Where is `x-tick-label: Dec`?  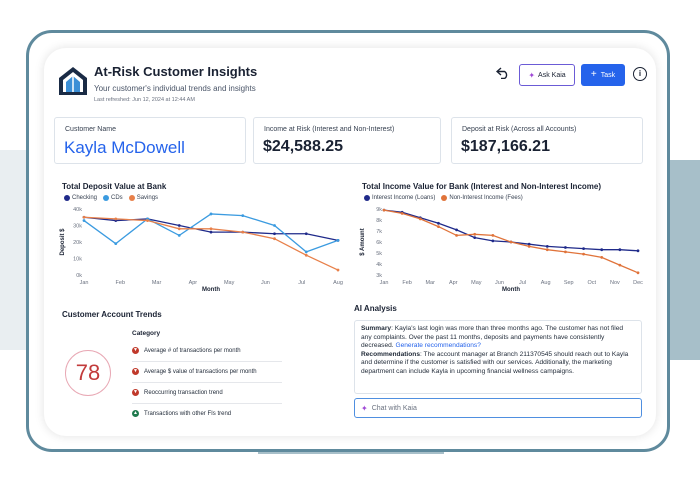 x-tick-label: Dec is located at coordinates (638, 283).